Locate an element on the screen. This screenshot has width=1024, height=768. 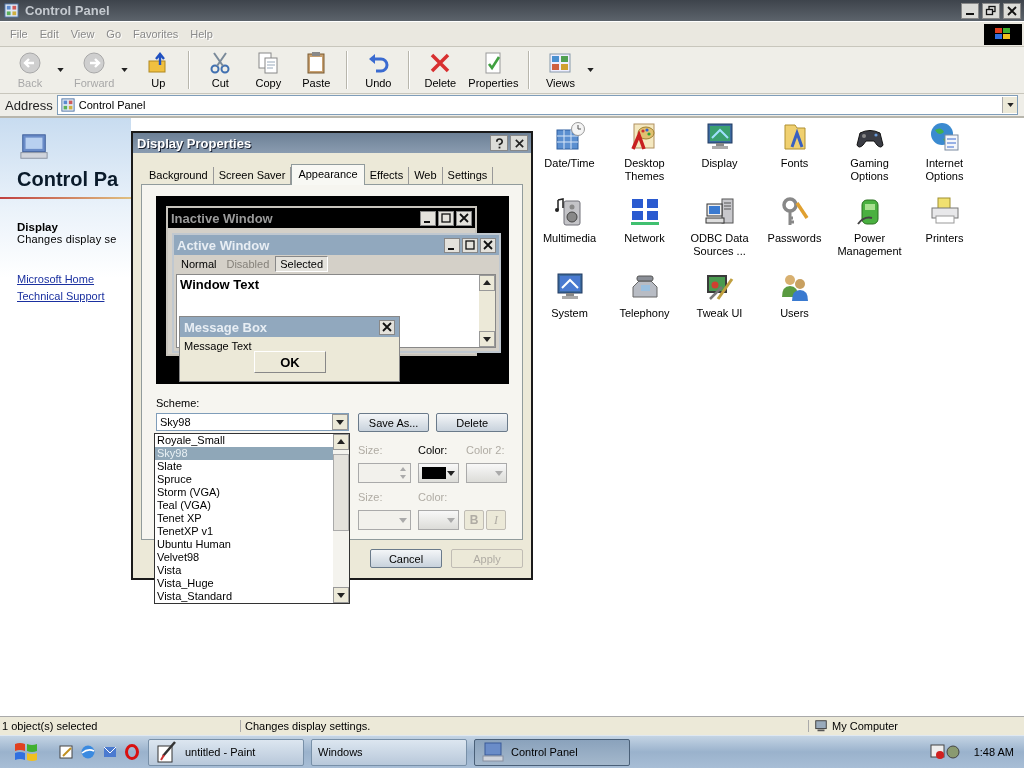
list-option: Storm (VGA) is located at coordinates (244, 492).